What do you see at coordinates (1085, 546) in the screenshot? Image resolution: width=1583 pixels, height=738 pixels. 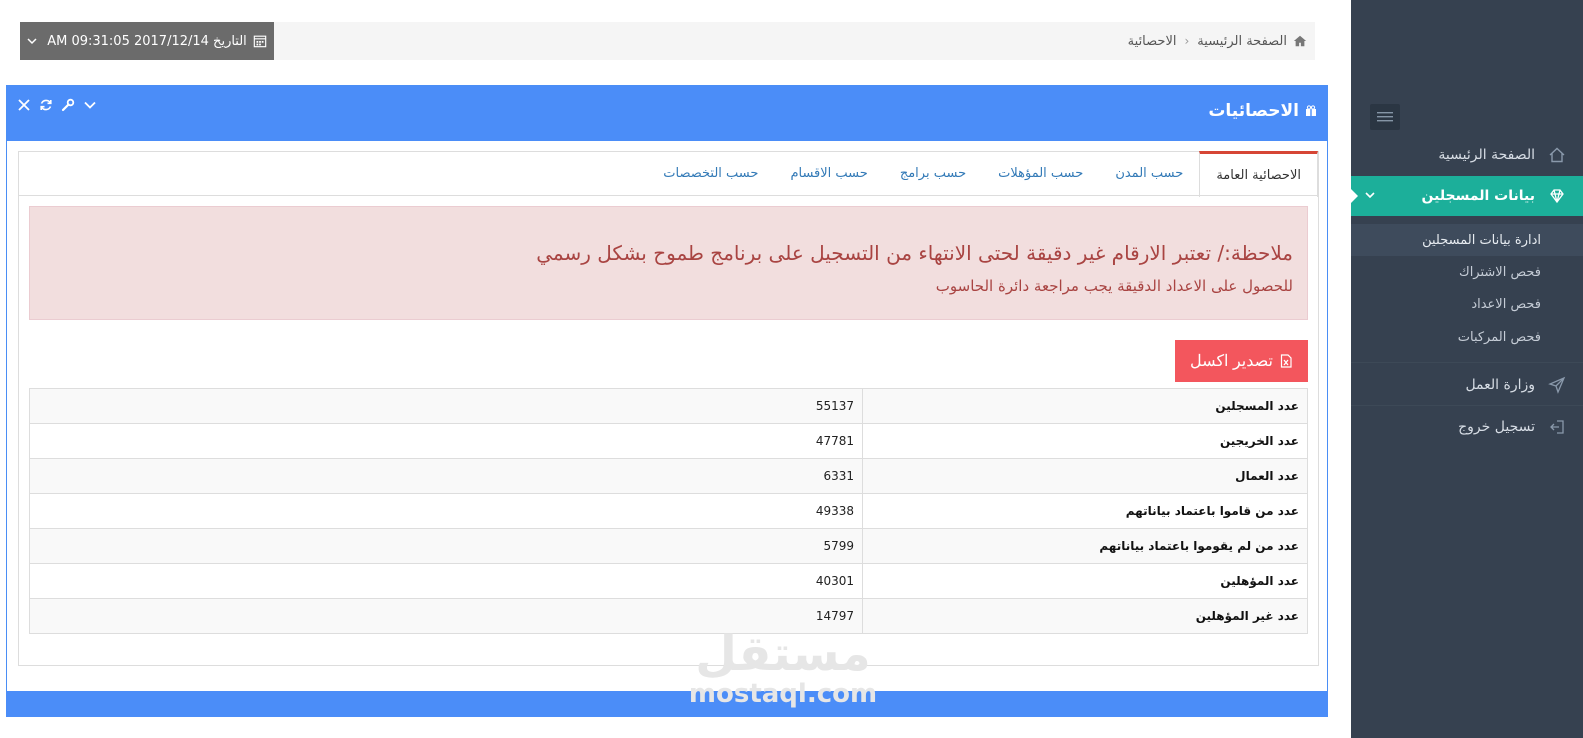 I see `stat-label: عدد من لم يقوموا باعتماد بياناتهم` at bounding box center [1085, 546].